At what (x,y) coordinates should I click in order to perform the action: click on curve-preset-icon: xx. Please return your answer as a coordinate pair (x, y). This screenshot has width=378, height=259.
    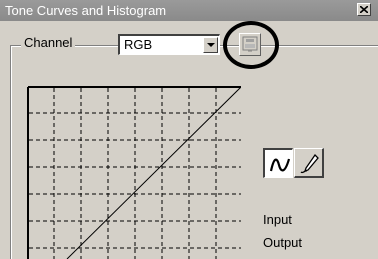
    Looking at the image, I should click on (250, 44).